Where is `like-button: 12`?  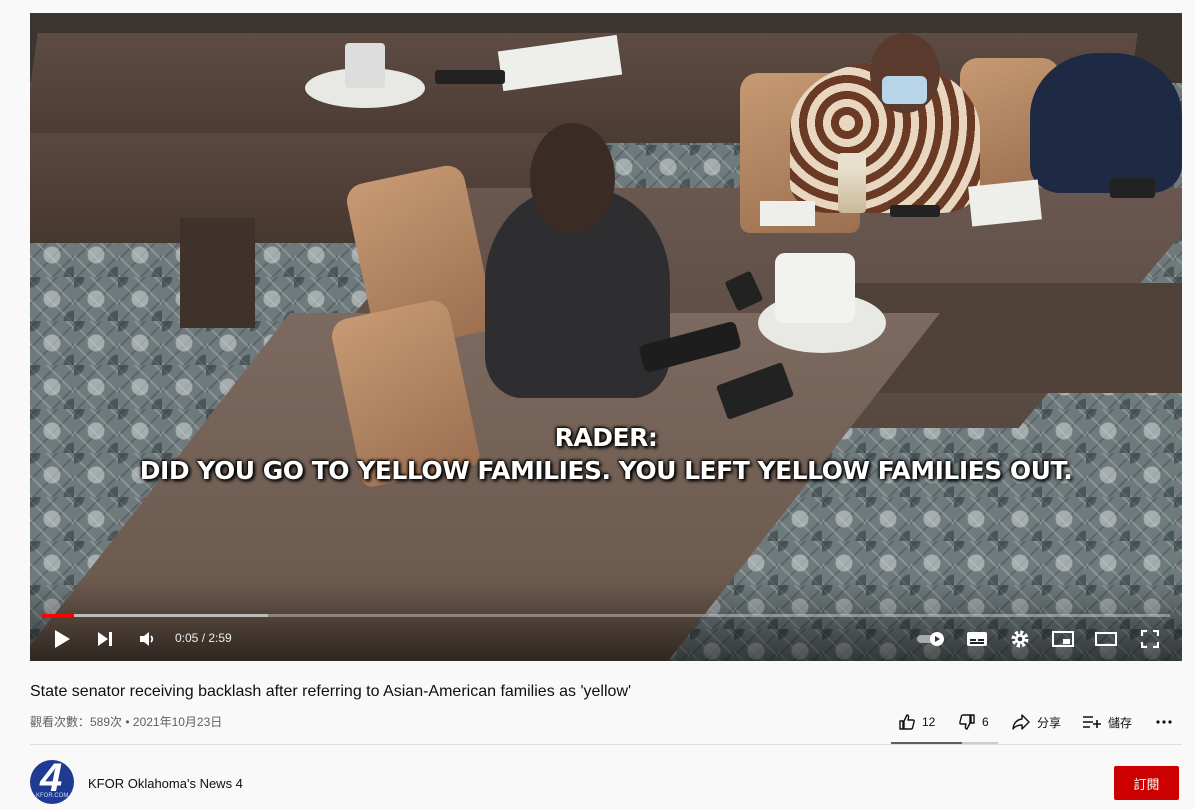
like-button: 12 is located at coordinates (916, 722).